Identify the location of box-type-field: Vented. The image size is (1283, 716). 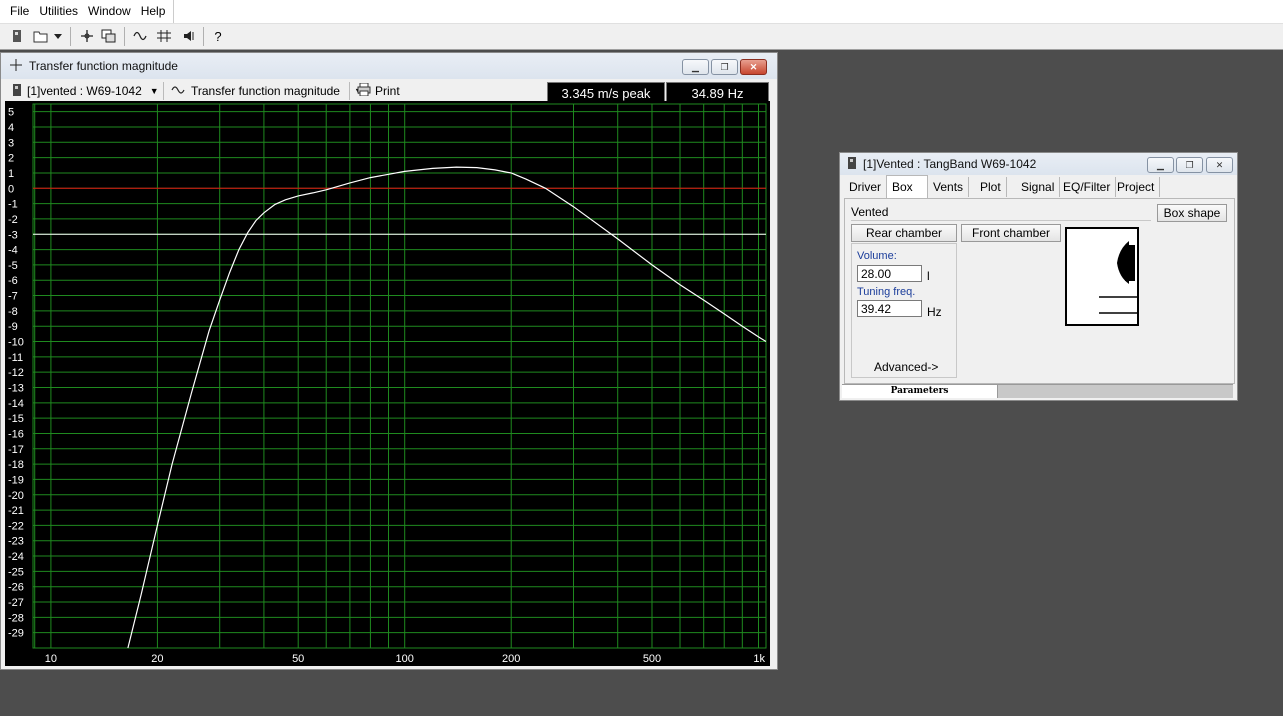
(1001, 212).